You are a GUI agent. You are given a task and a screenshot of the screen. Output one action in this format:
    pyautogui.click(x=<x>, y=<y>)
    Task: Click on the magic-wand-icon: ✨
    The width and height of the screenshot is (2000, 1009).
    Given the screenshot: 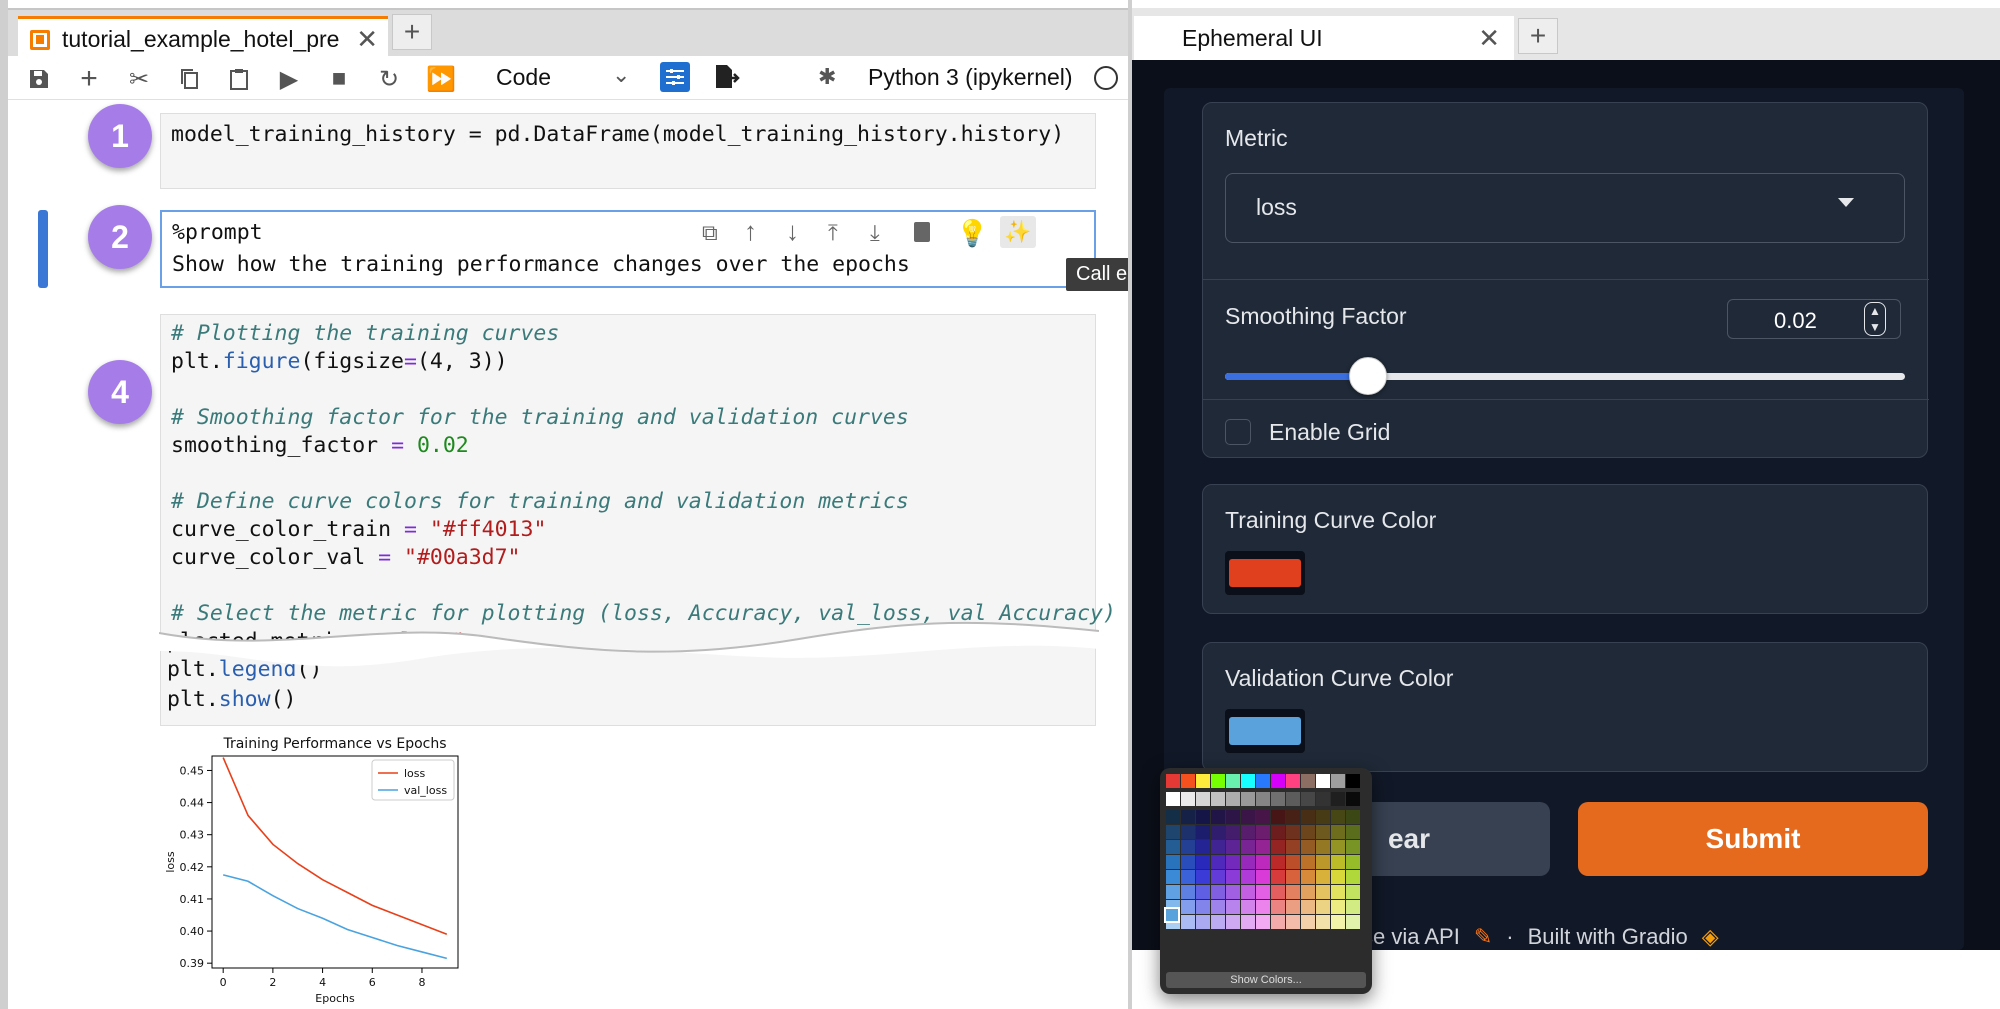 What is the action you would take?
    pyautogui.click(x=1018, y=232)
    